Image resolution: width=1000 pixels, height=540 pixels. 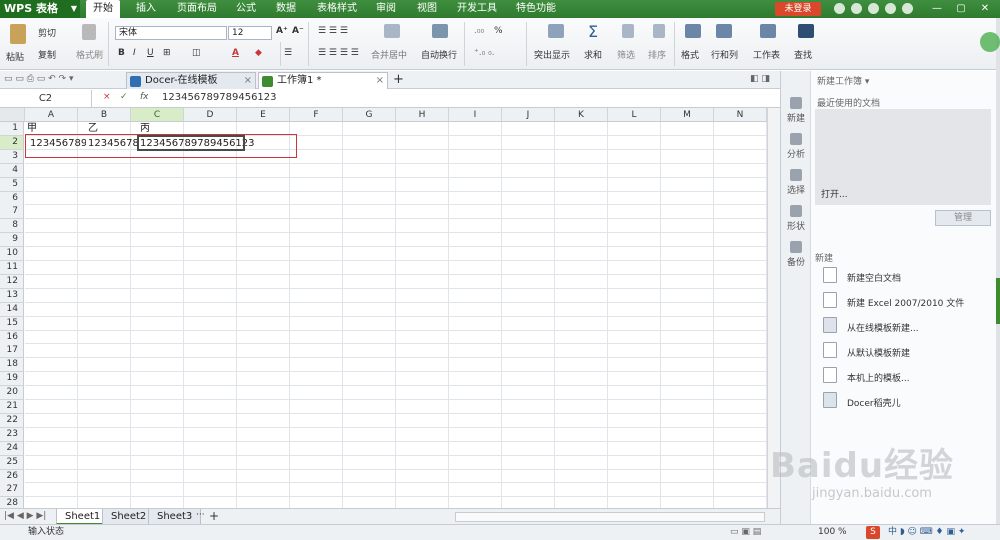 What do you see at coordinates (12, 420) in the screenshot?
I see `row-header-22: 22` at bounding box center [12, 420].